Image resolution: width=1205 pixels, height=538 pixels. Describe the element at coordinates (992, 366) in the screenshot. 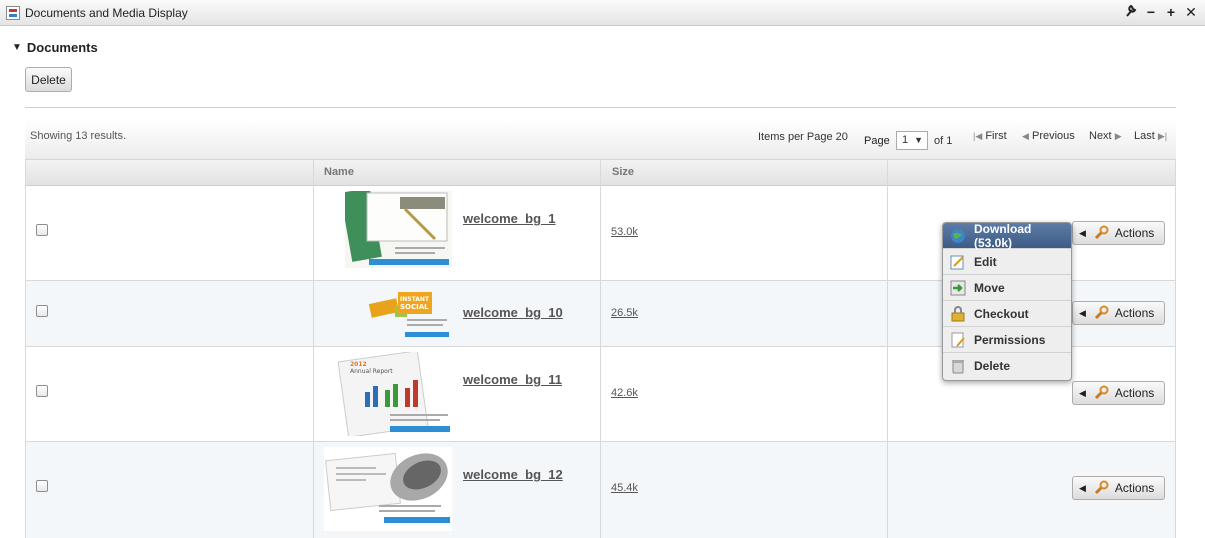

I see `menu-item-label: Delete` at that location.